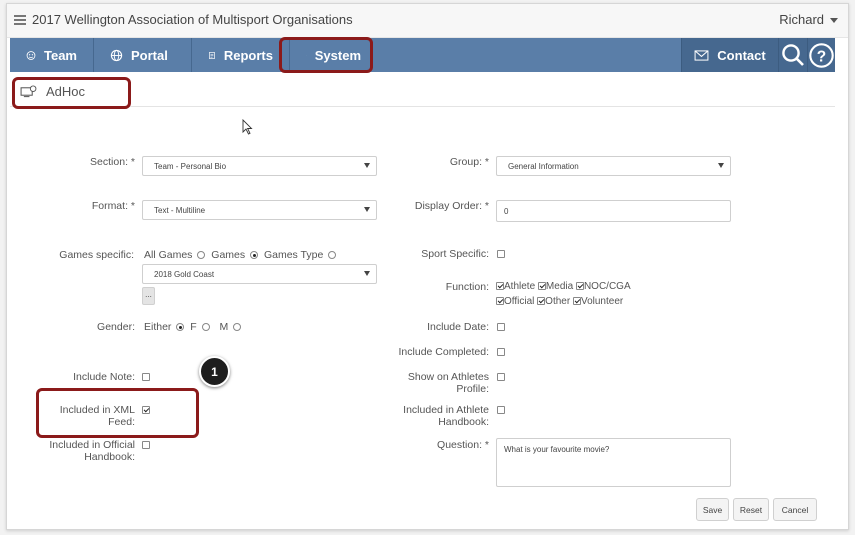  I want to click on include-date-checkbox, so click(501, 327).